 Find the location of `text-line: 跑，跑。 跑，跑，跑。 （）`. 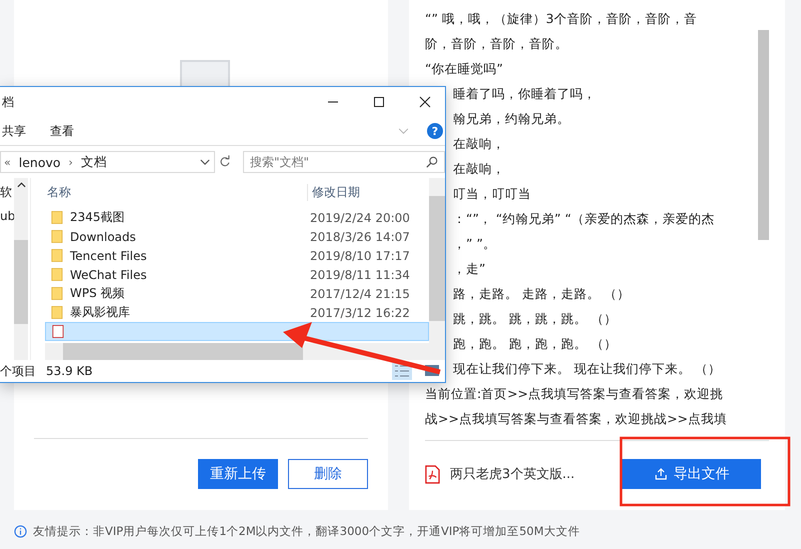

text-line: 跑，跑。 跑，跑，跑。 （） is located at coordinates (535, 344).